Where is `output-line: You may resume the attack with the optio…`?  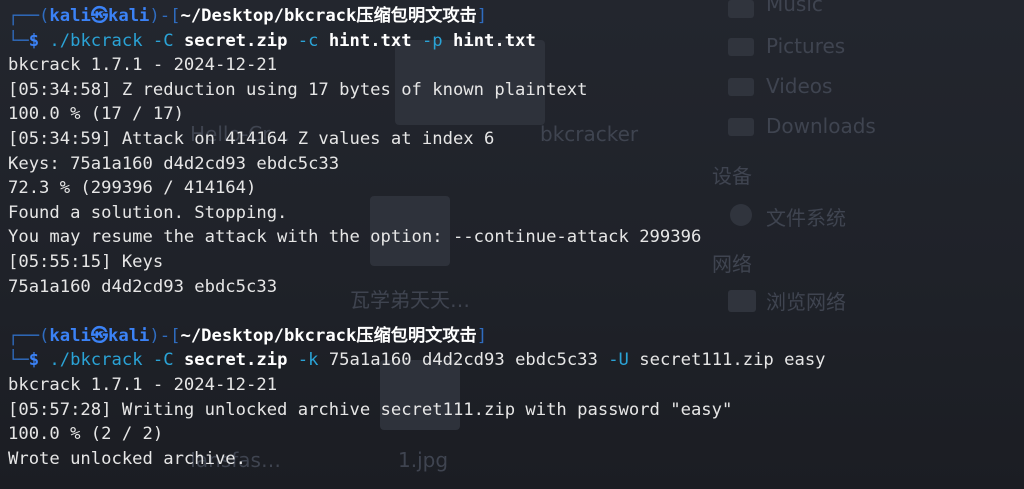 output-line: You may resume the attack with the optio… is located at coordinates (355, 237).